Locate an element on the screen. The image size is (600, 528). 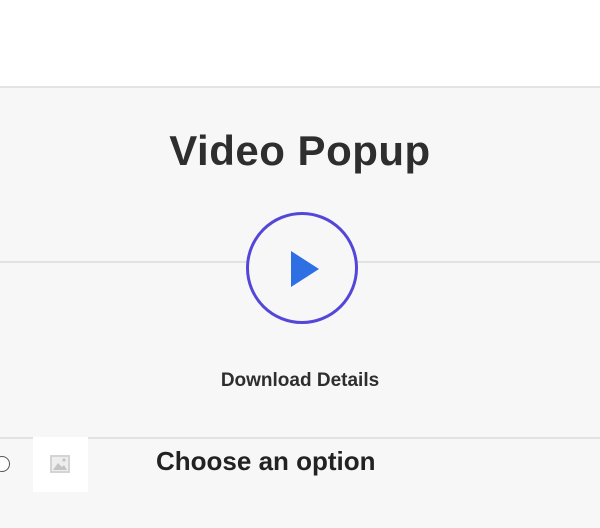
option-thumbnail is located at coordinates (60, 464).